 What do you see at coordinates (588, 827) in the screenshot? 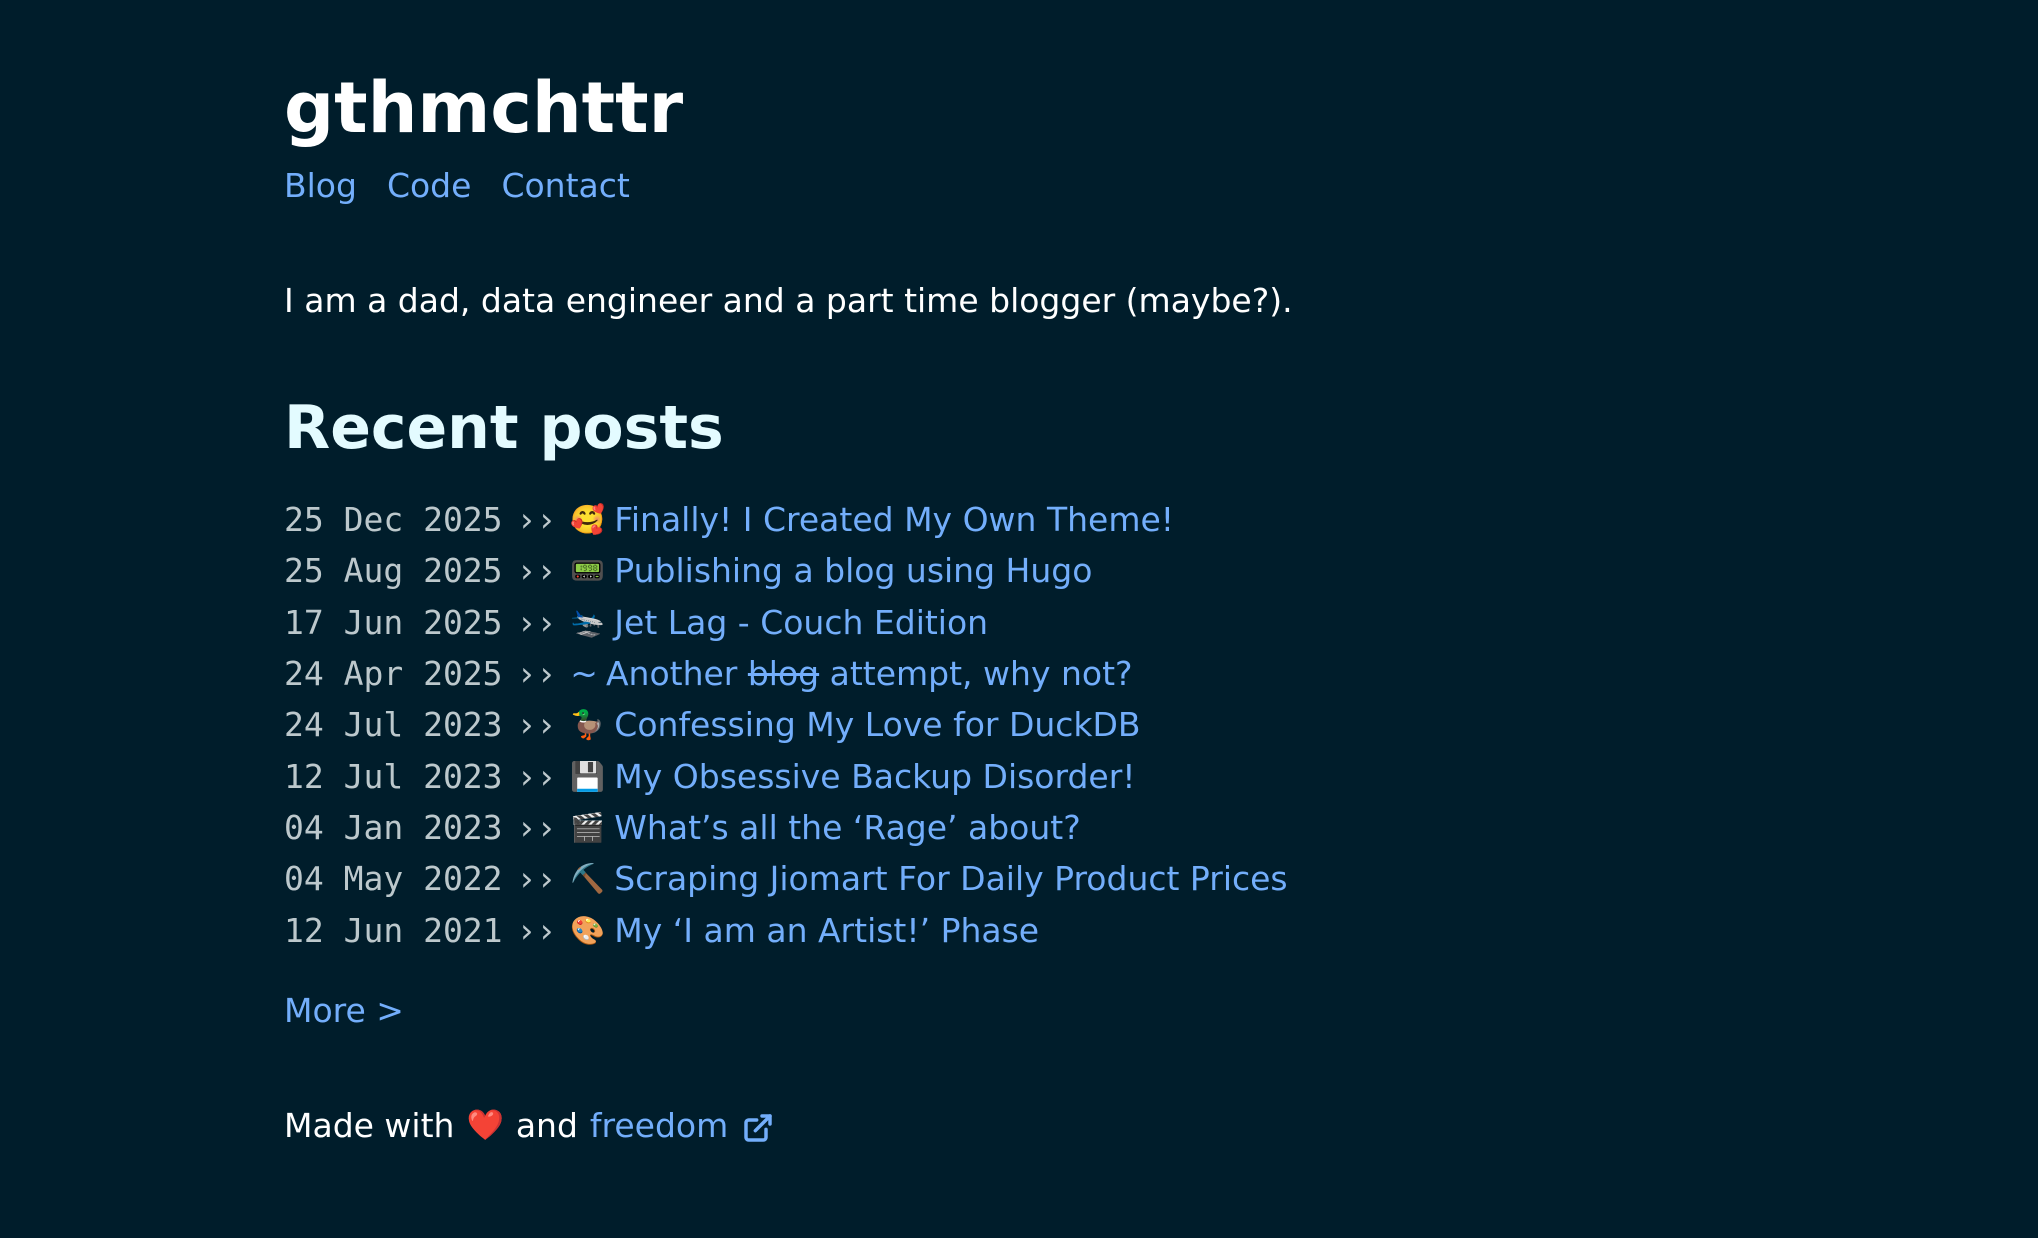
I see `clapper-board-icon: 🎬` at bounding box center [588, 827].